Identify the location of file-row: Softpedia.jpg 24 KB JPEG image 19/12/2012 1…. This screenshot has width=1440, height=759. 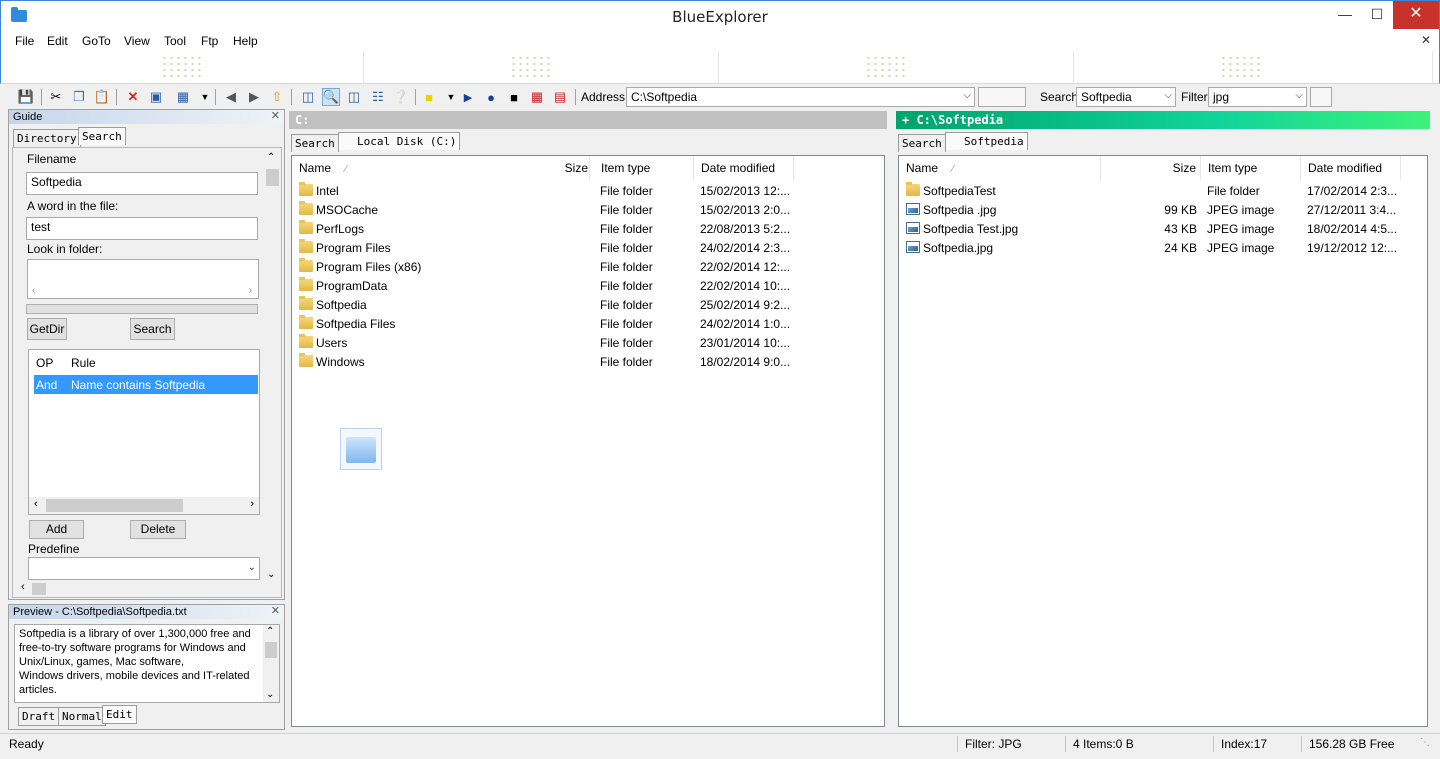
(1163, 247).